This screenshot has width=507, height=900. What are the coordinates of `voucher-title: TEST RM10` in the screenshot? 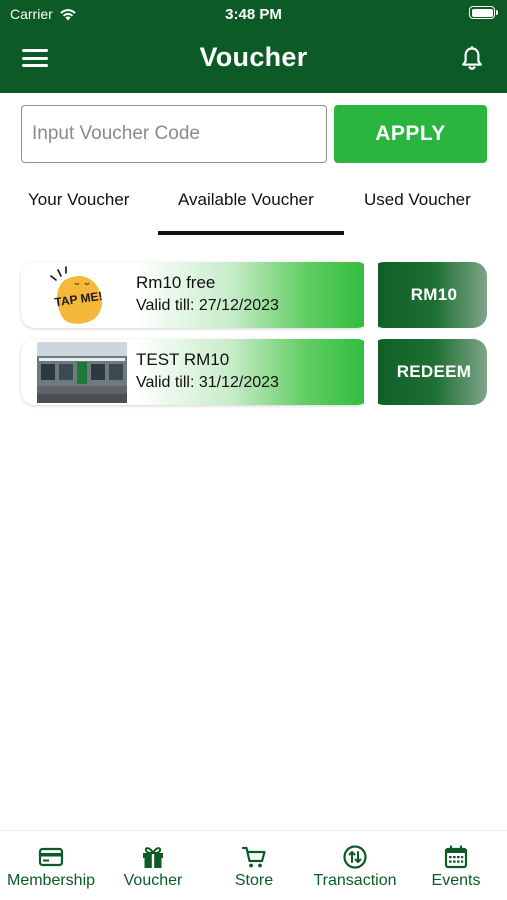 It's located at (183, 359).